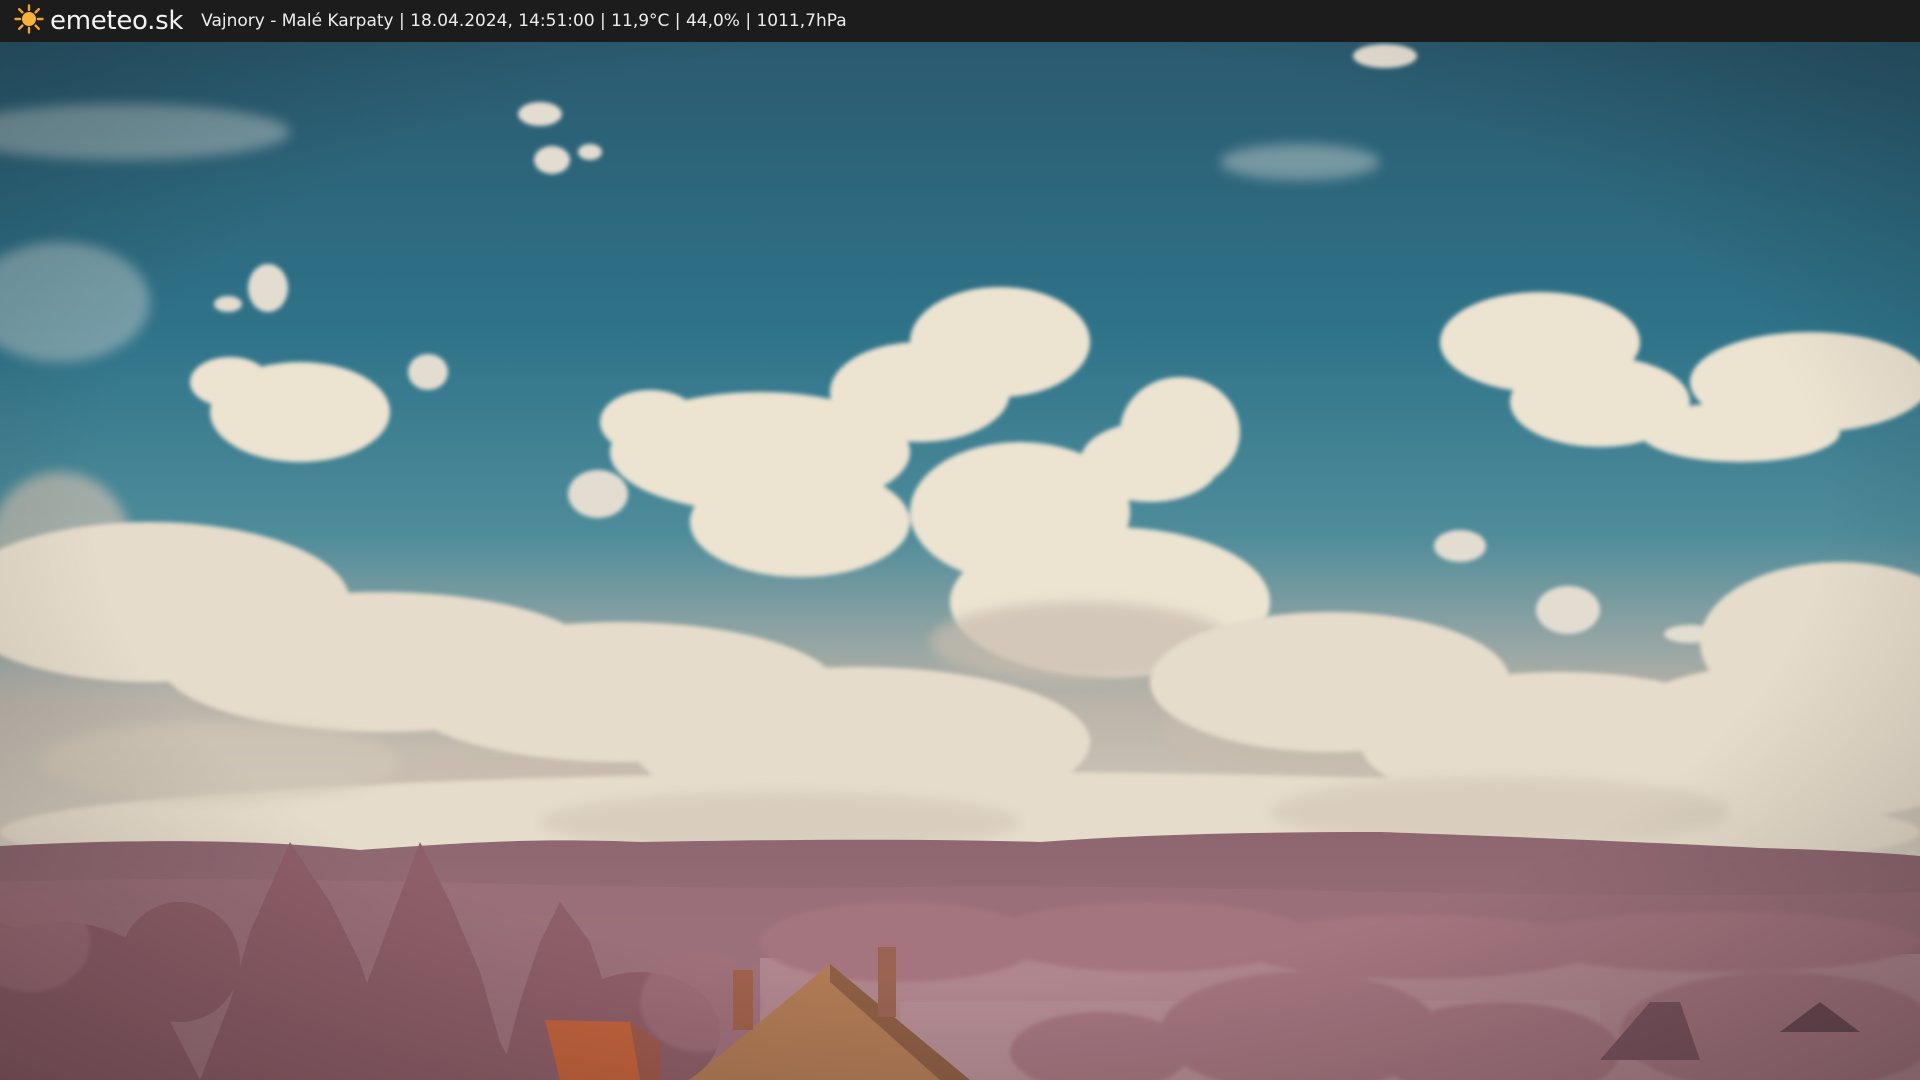  Describe the element at coordinates (117, 21) in the screenshot. I see `logo-text: emeteo.sk` at that location.